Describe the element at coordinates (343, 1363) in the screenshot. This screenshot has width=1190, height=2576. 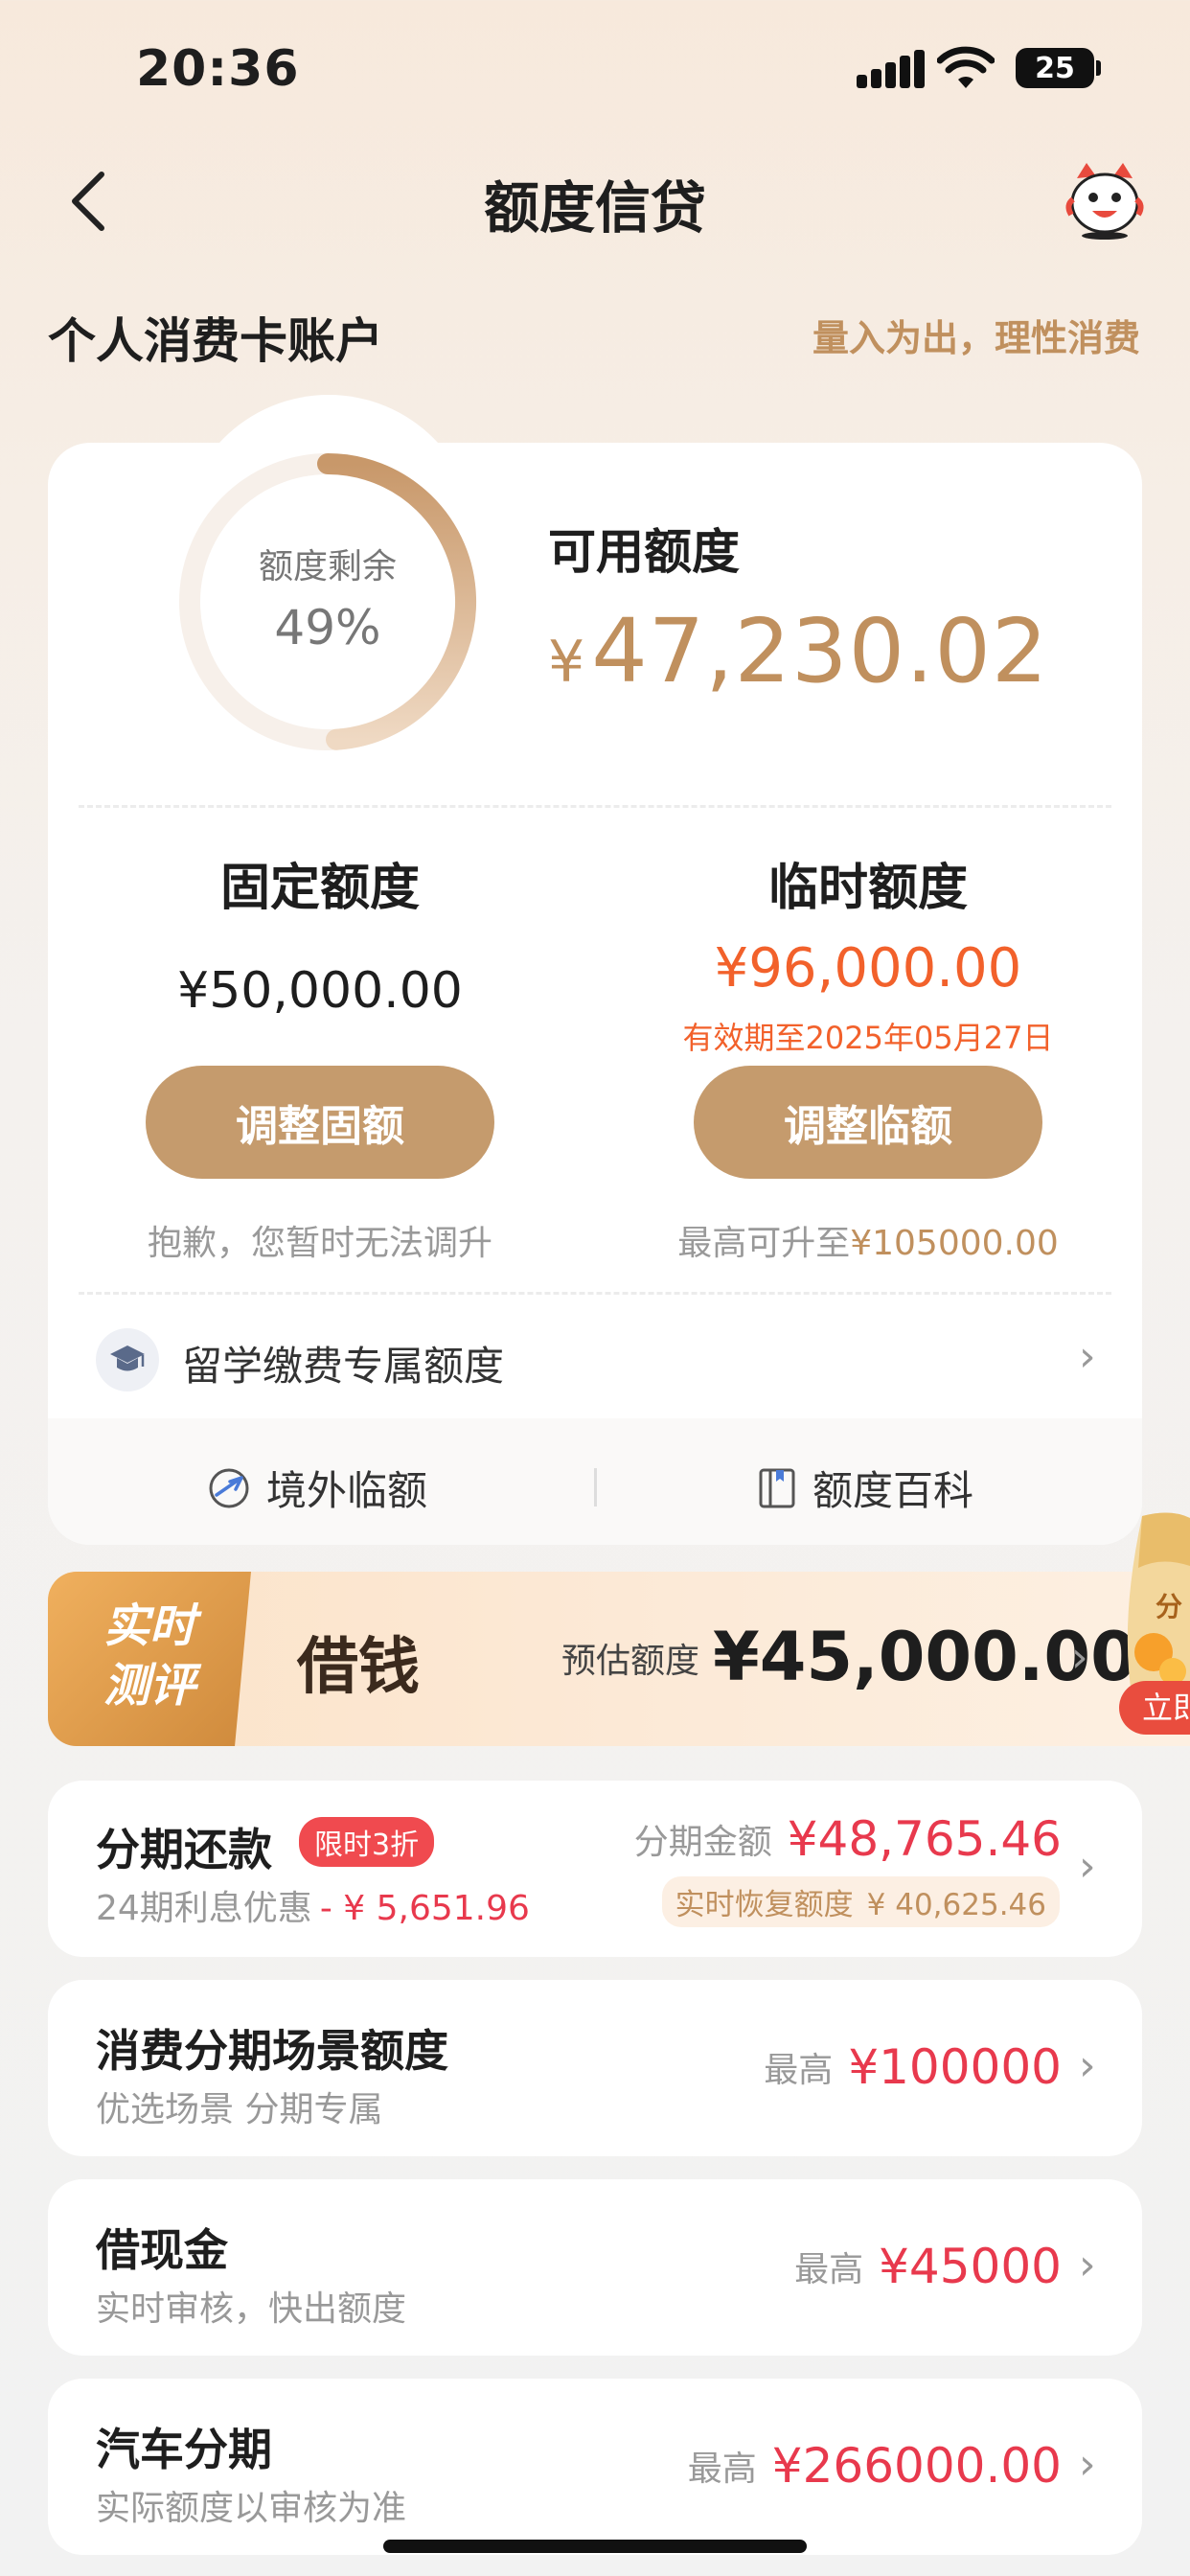
I see `study-abroad-link: 留学缴费专属额度` at that location.